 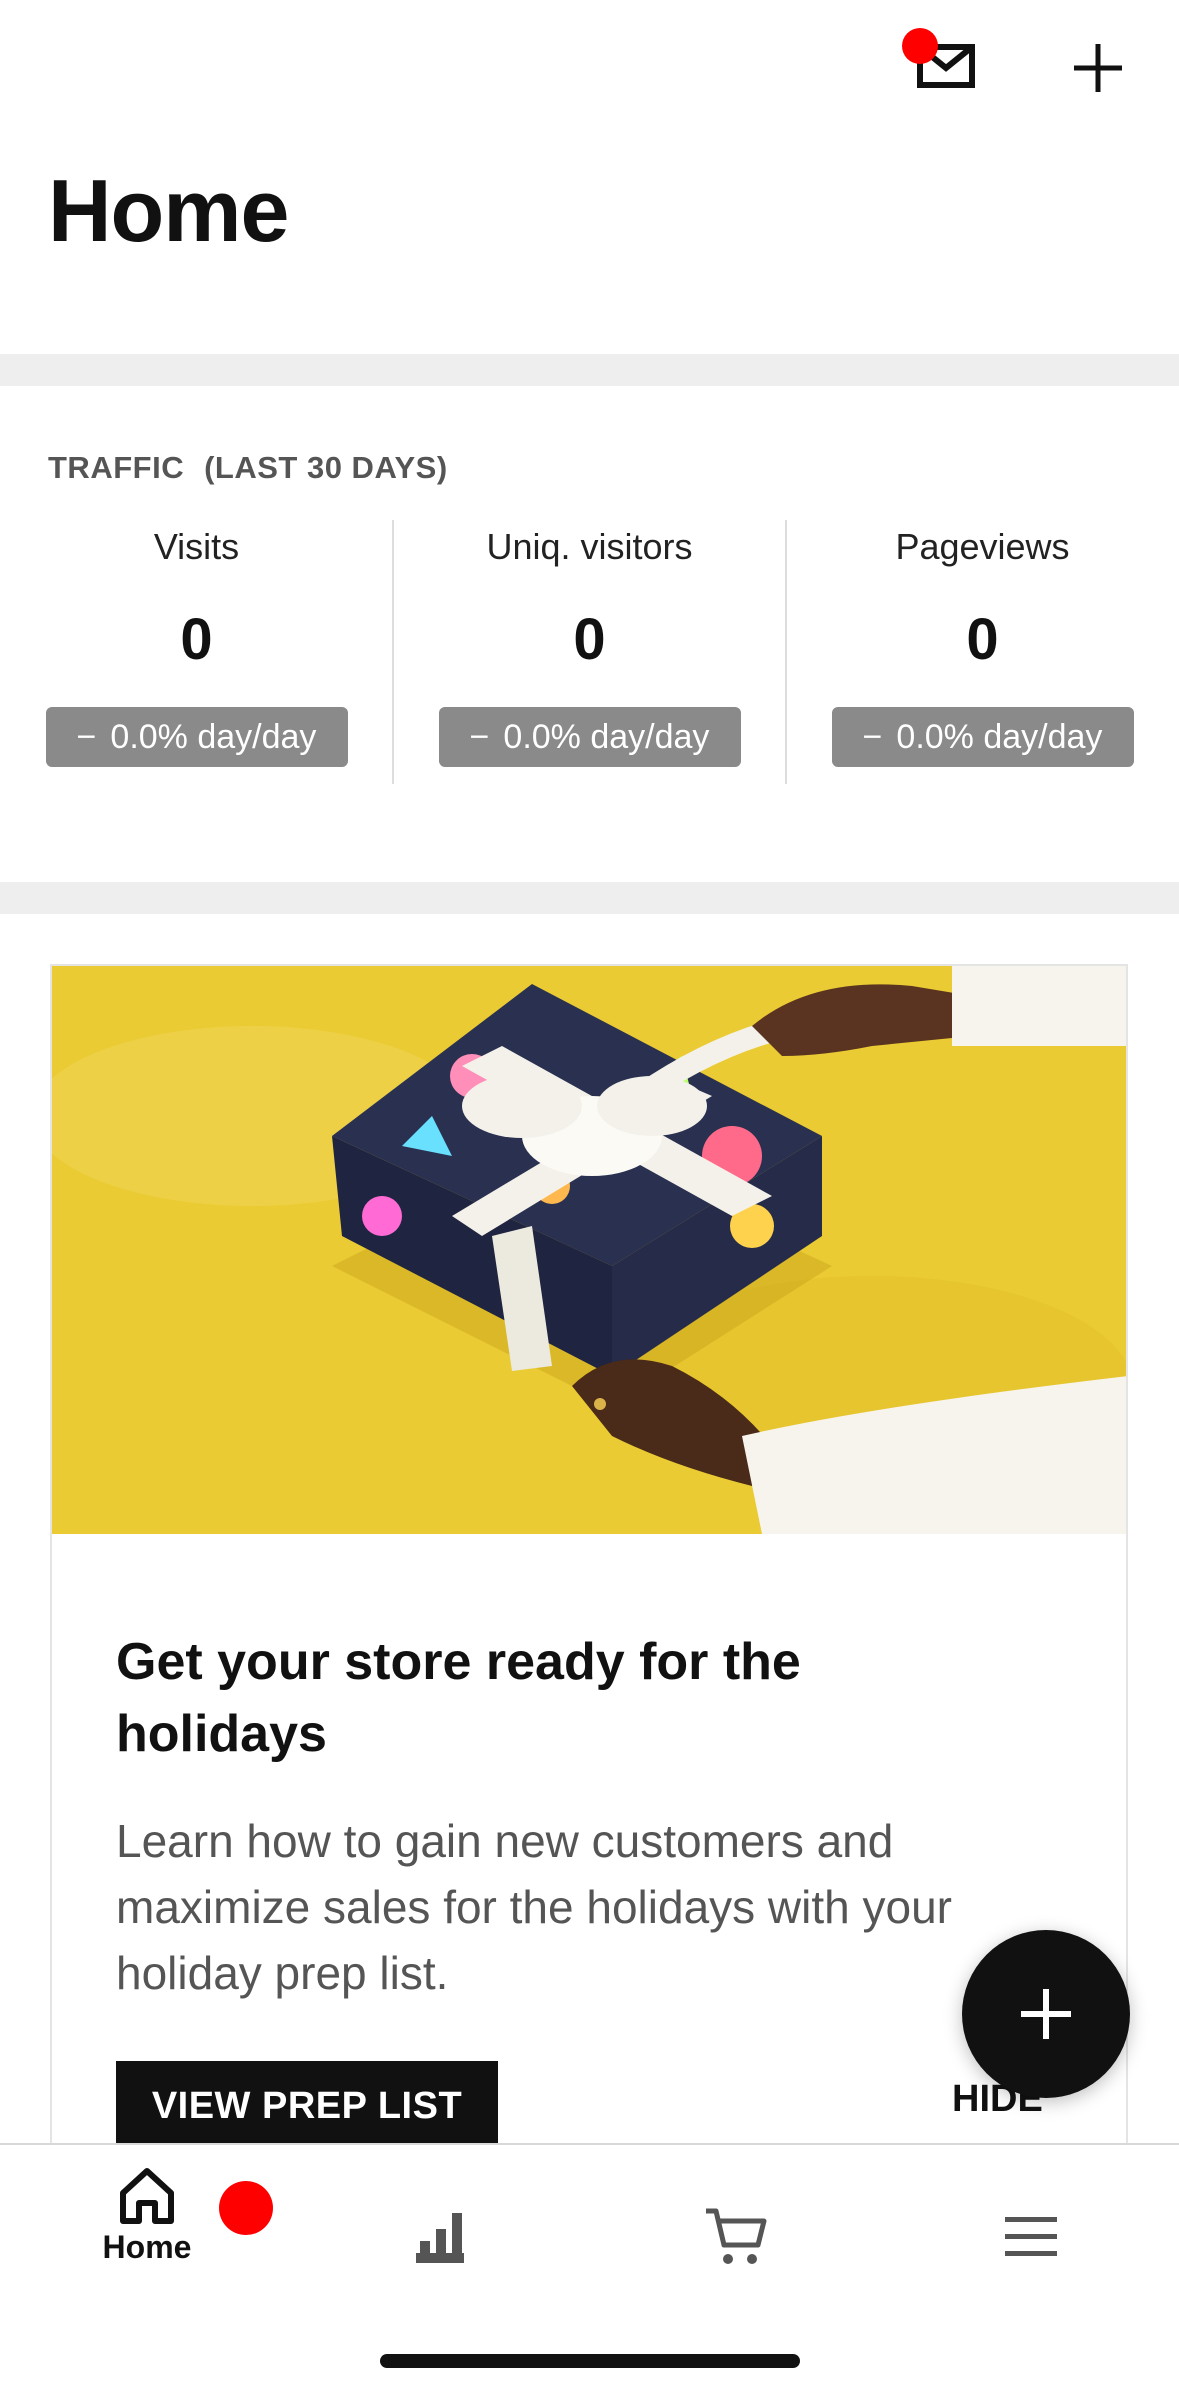 What do you see at coordinates (168, 210) in the screenshot?
I see `page-title: Home` at bounding box center [168, 210].